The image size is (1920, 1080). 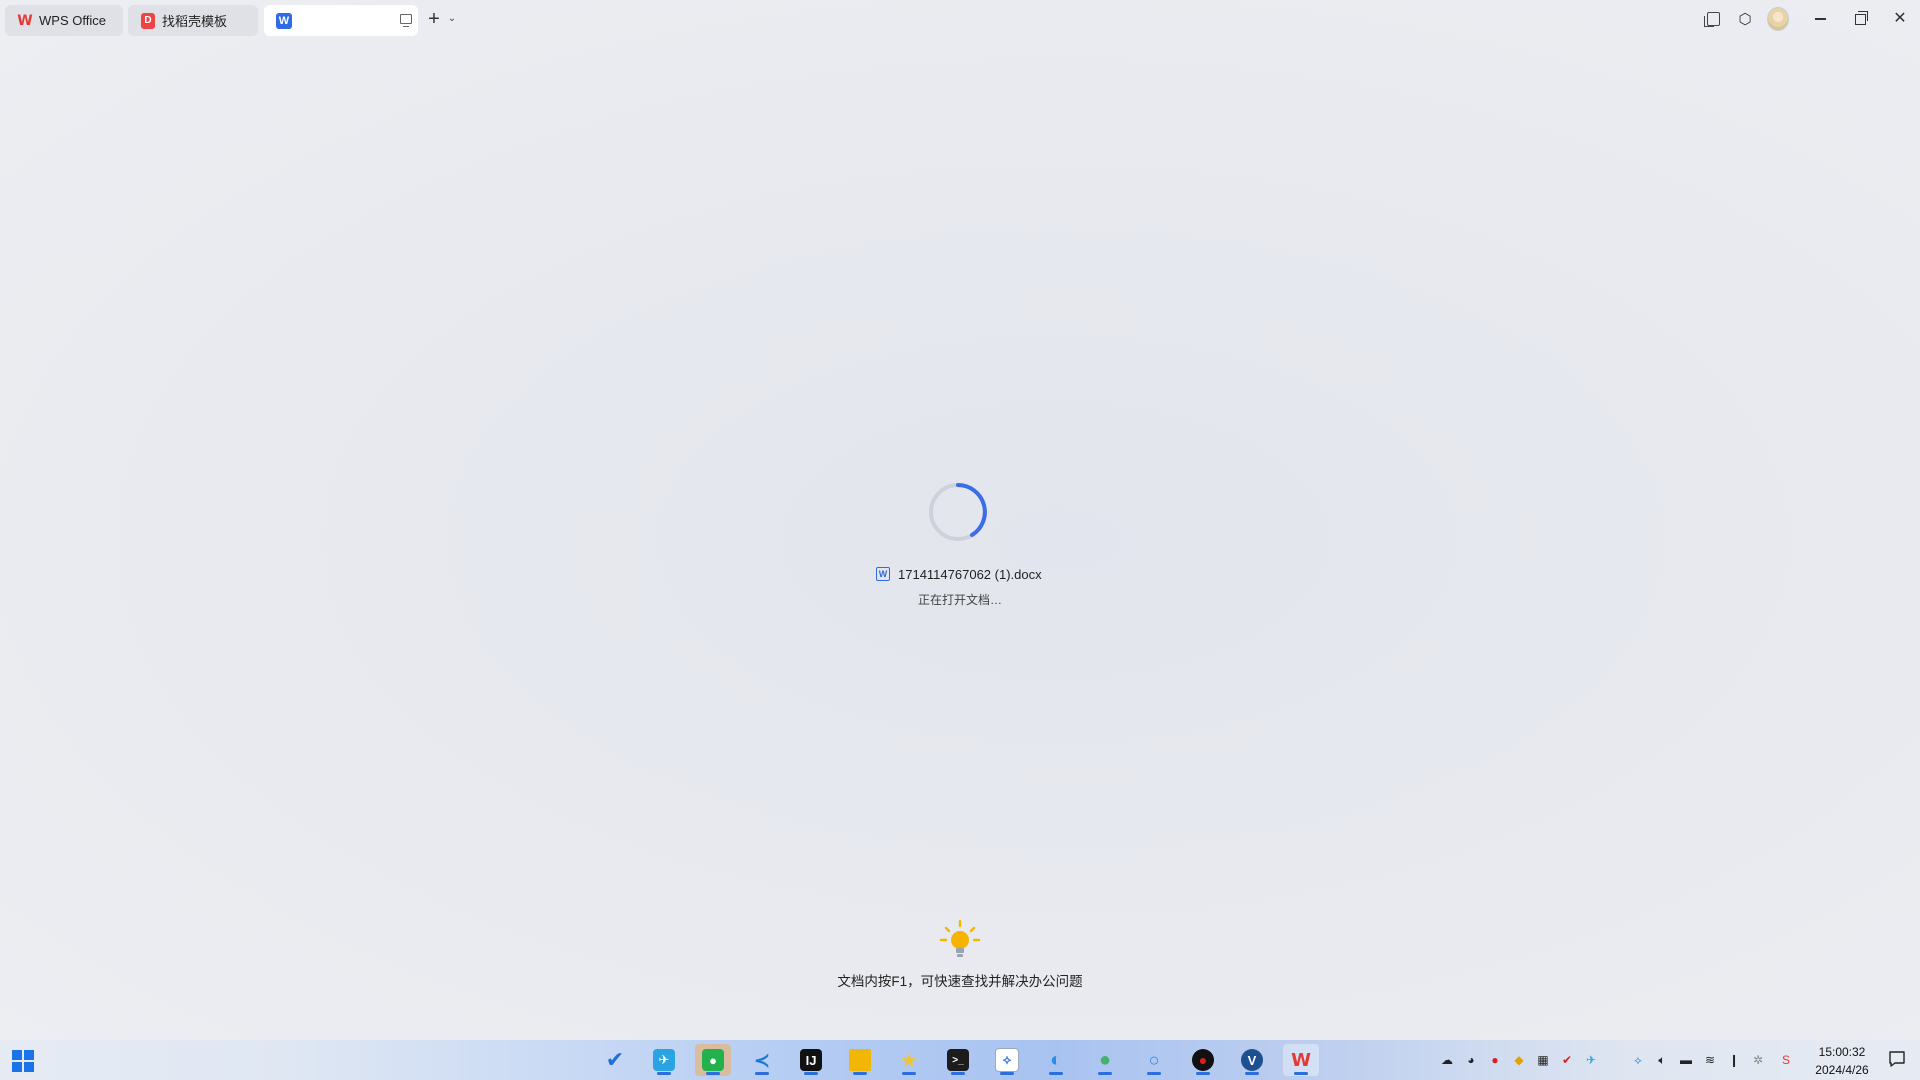 I want to click on volume-icon: 🔈︎, so click(x=1662, y=1060).